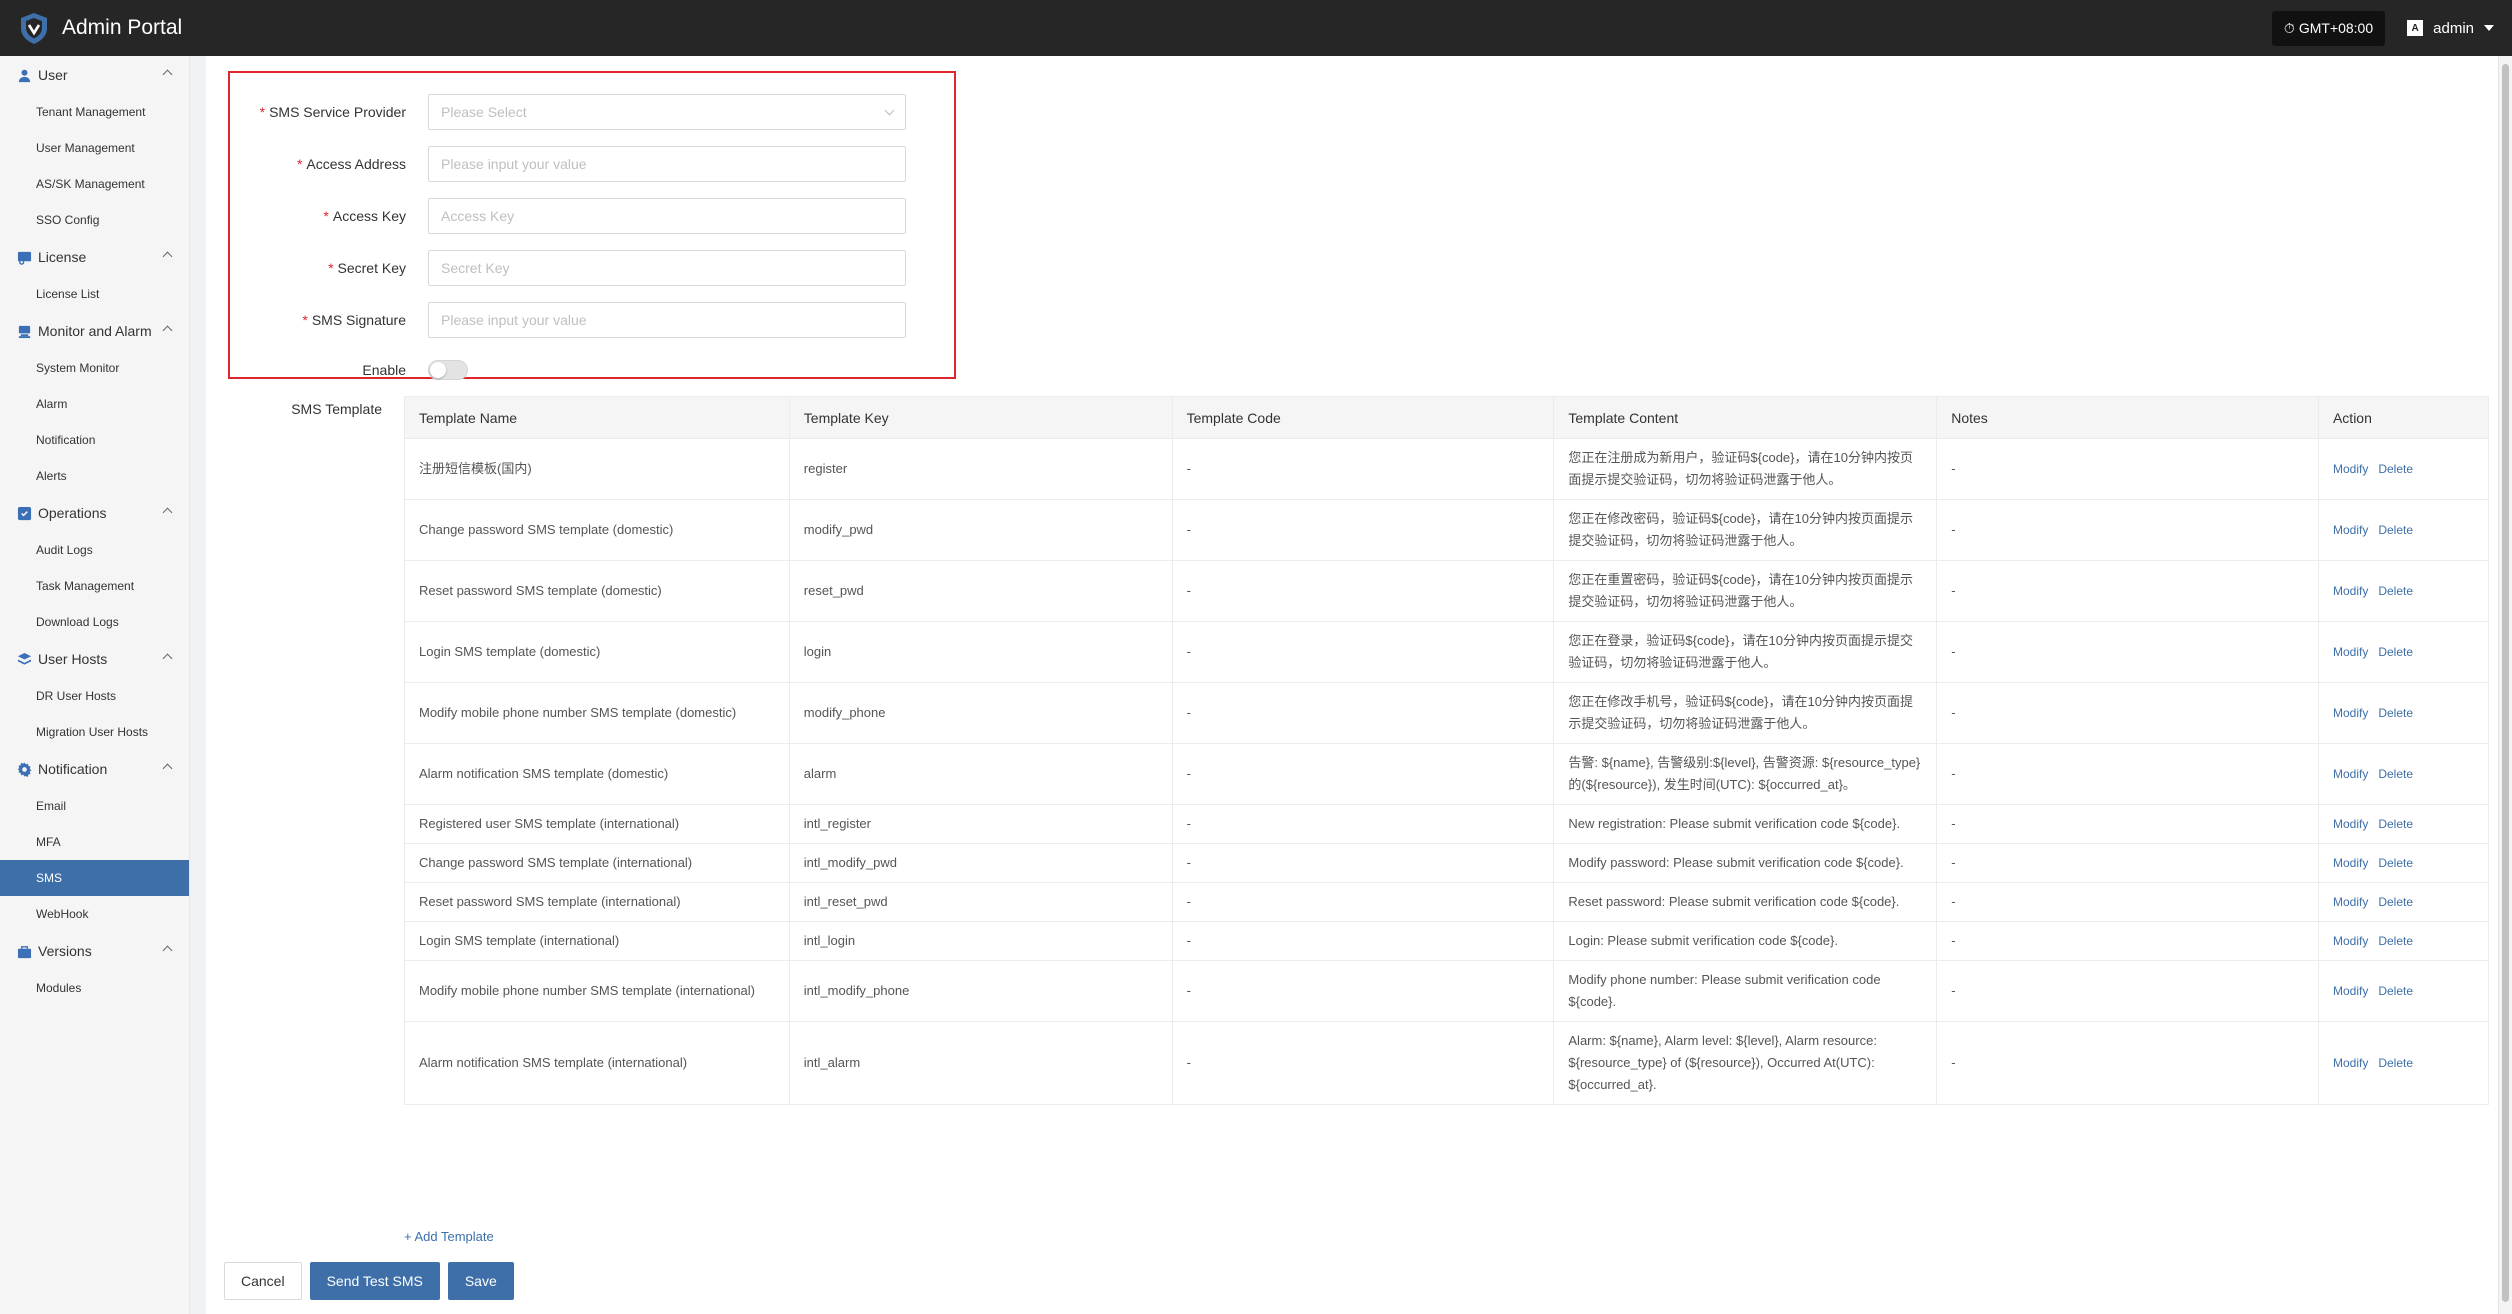 The height and width of the screenshot is (1314, 2512). Describe the element at coordinates (94, 220) in the screenshot. I see `sidebar-item-sso-config: SSO Config` at that location.